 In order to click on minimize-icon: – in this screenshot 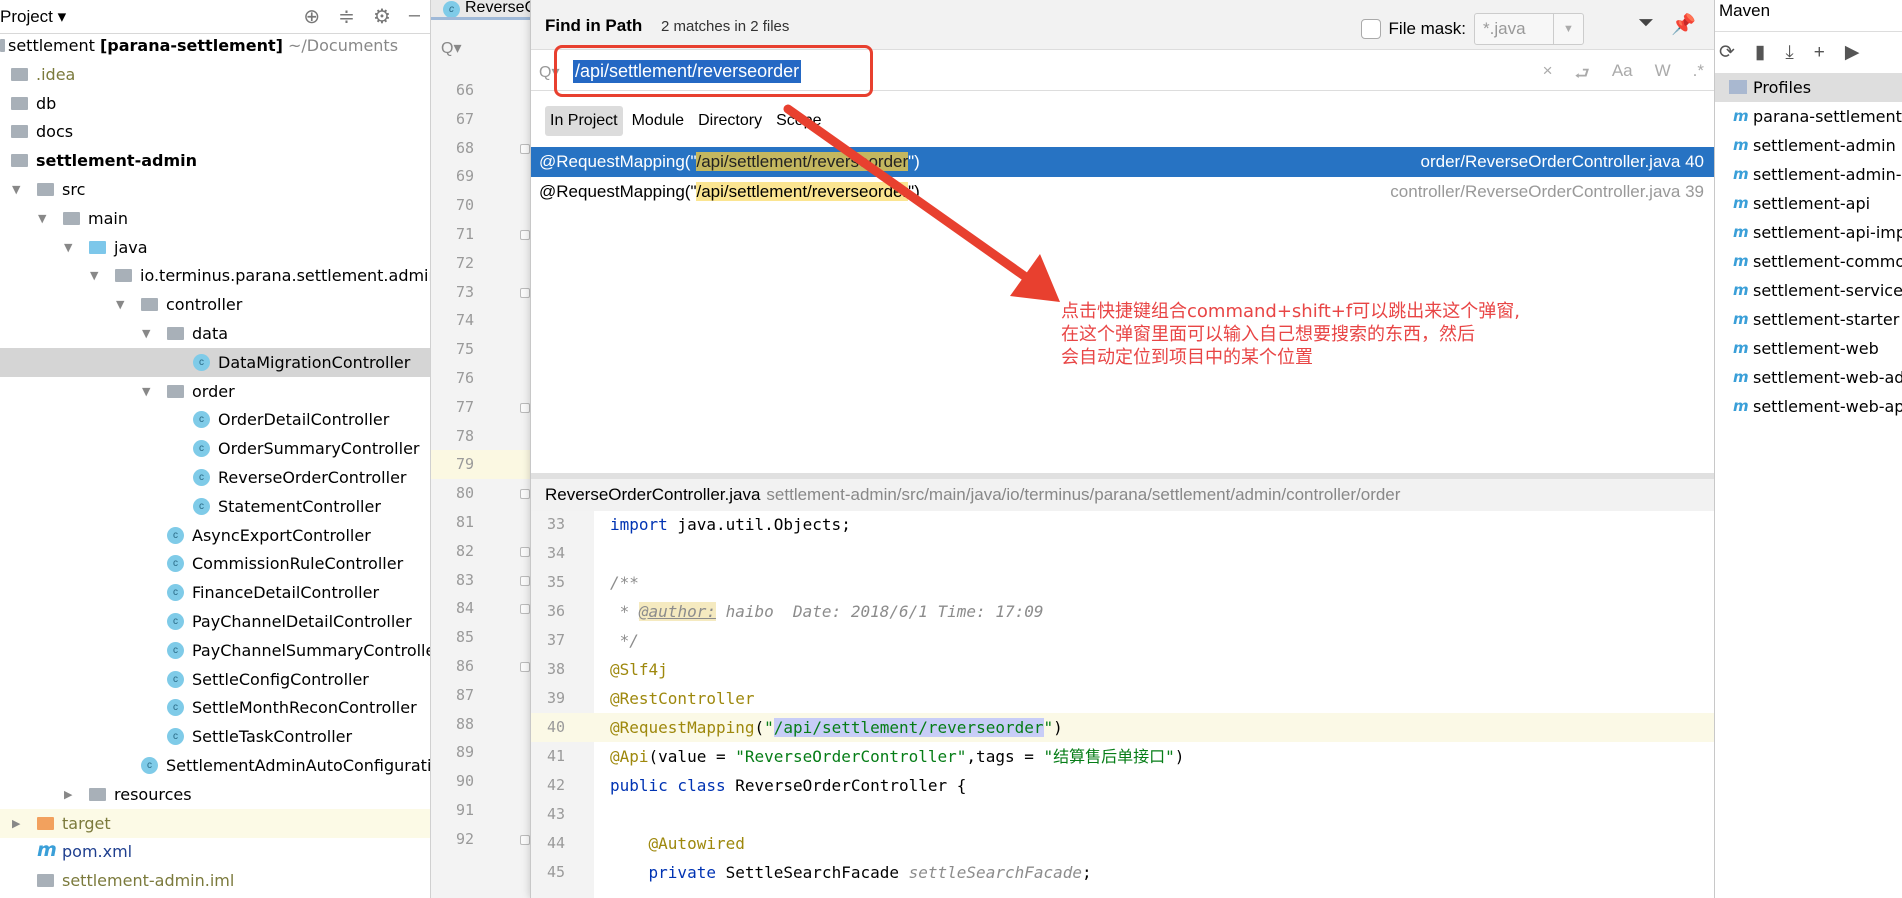, I will do `click(414, 16)`.